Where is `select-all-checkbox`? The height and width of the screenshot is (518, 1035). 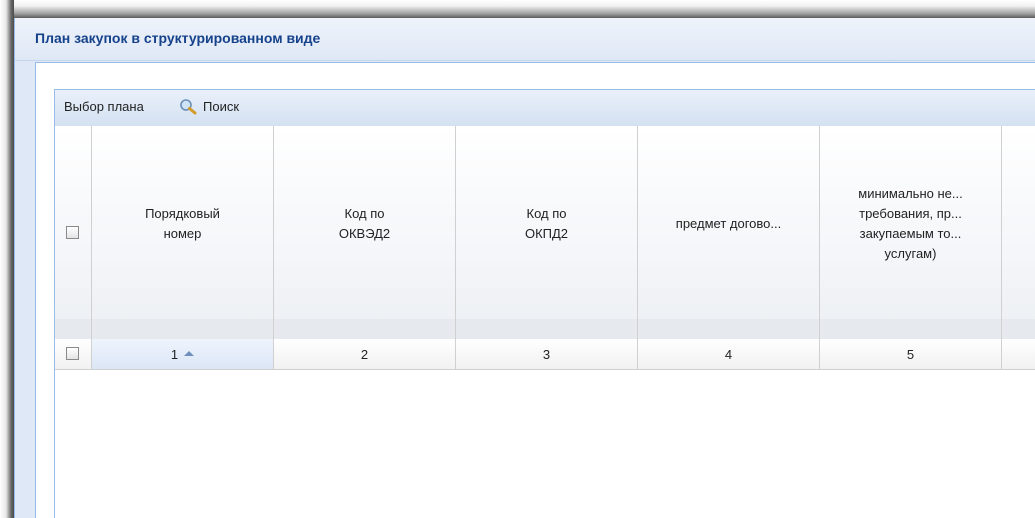
select-all-checkbox is located at coordinates (72, 232).